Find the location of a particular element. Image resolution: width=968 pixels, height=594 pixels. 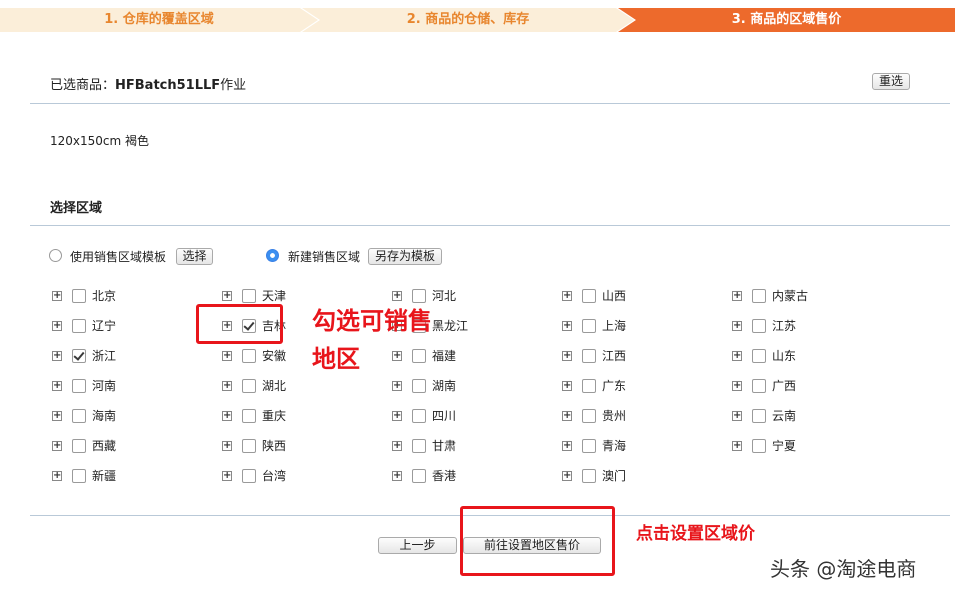

reset-button: 重选 is located at coordinates (891, 81).